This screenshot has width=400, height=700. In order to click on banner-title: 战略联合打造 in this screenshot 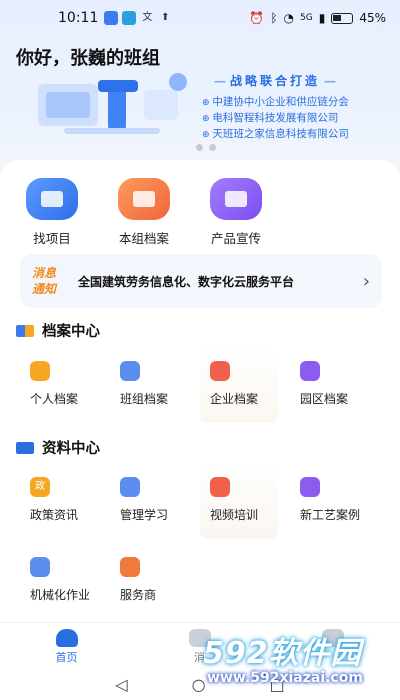, I will do `click(275, 80)`.